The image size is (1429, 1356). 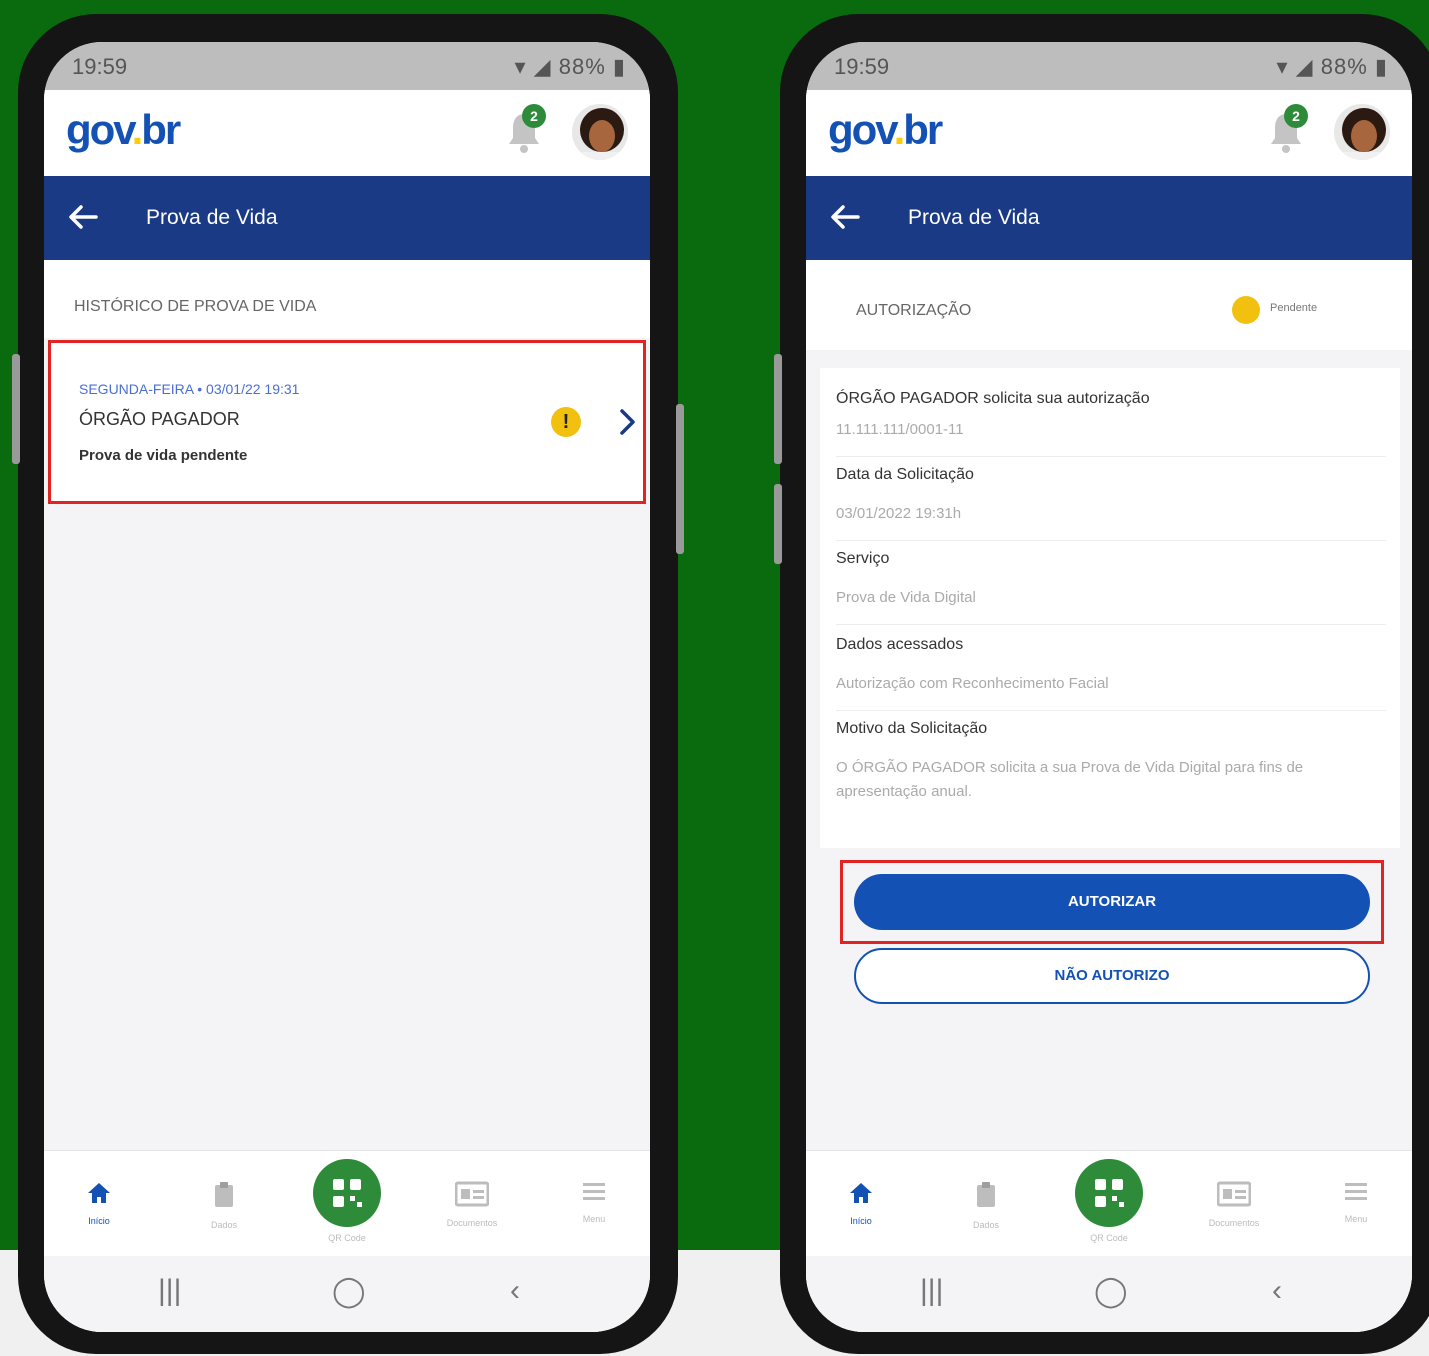 What do you see at coordinates (159, 419) in the screenshot?
I see `card-org: ÓRGÃO PAGADOR` at bounding box center [159, 419].